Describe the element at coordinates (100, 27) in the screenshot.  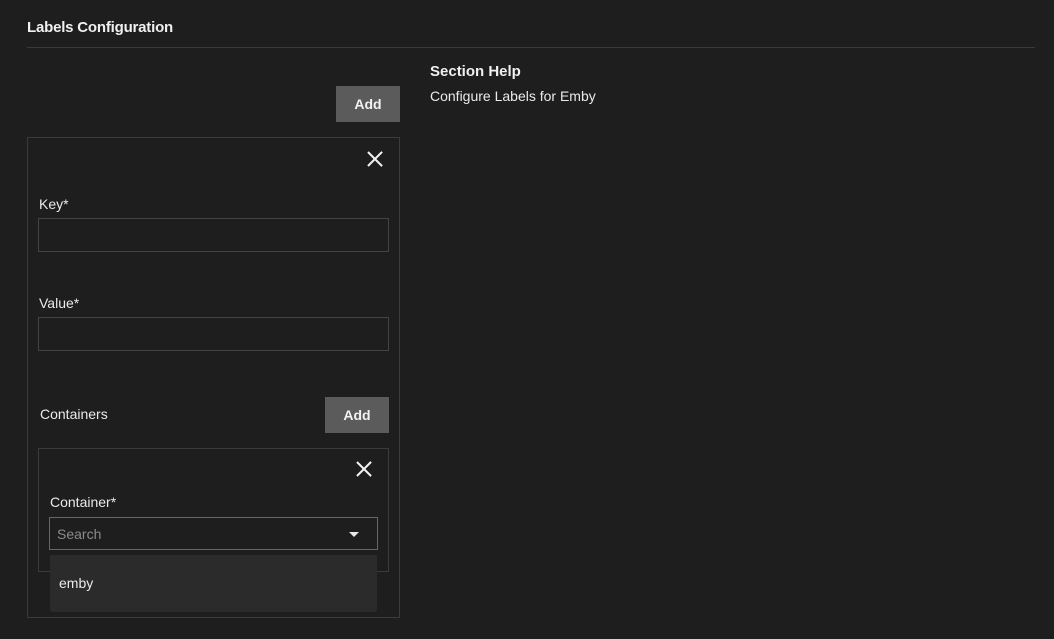
I see `section-title: Labels Configuration` at that location.